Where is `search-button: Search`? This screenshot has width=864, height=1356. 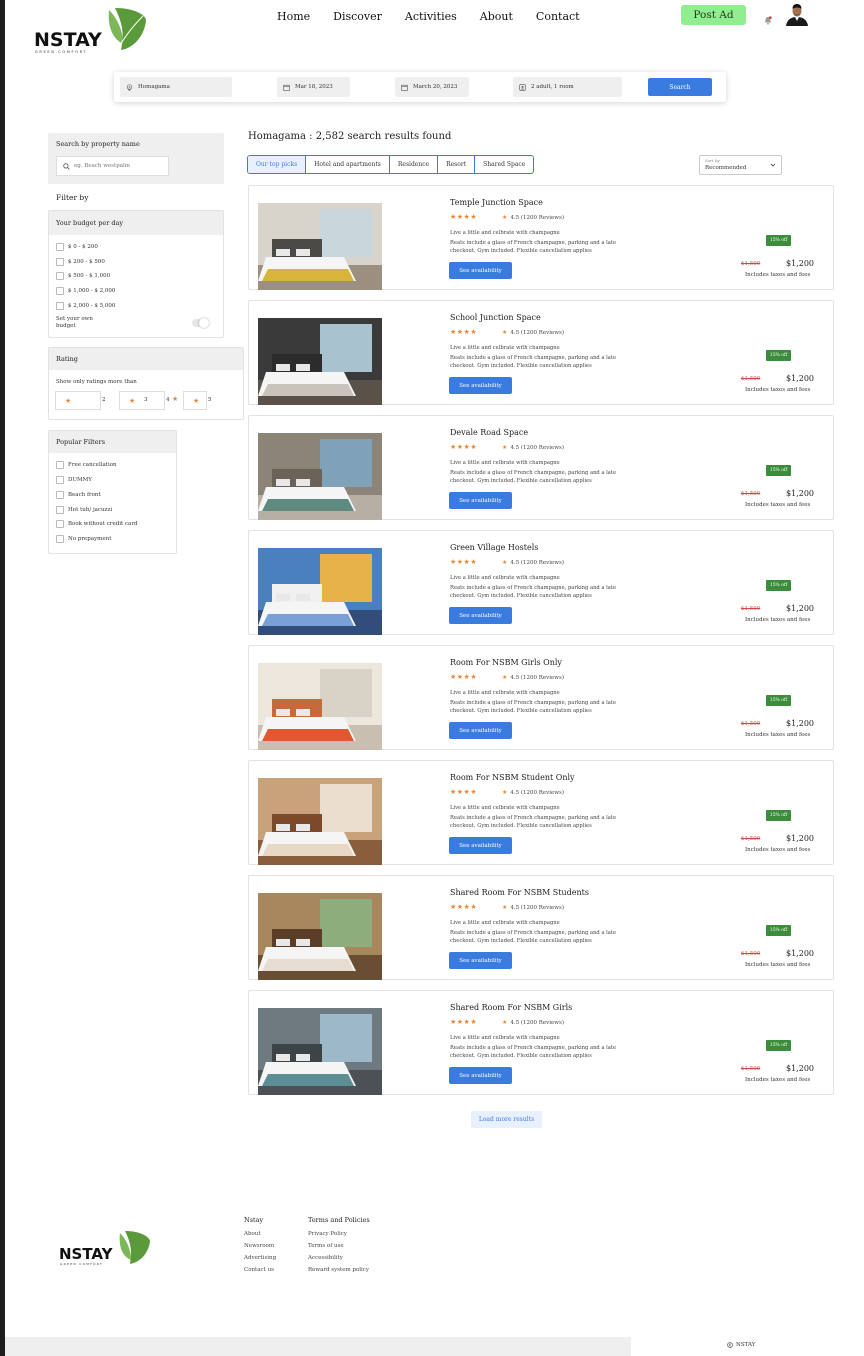 search-button: Search is located at coordinates (680, 87).